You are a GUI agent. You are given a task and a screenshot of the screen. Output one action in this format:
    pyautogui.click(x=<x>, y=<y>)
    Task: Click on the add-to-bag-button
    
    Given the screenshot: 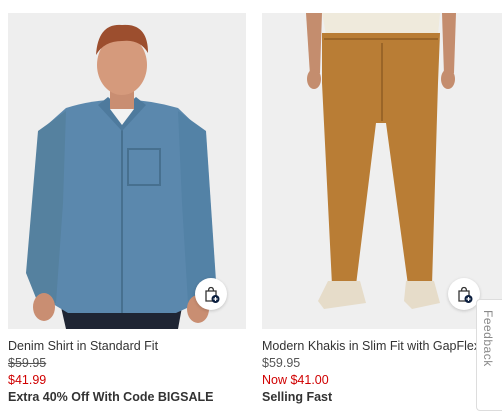 What is the action you would take?
    pyautogui.click(x=211, y=294)
    